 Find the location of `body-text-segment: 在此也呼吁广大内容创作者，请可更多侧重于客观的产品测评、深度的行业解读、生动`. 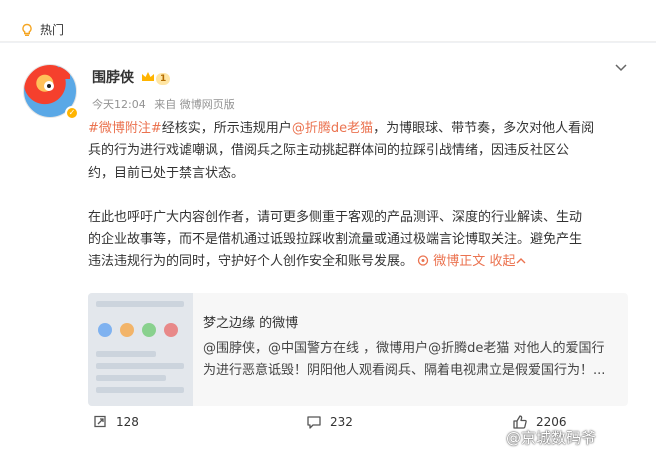

body-text-segment: 在此也呼吁广大内容创作者，请可更多侧重于客观的产品测评、深度的行业解读、生动 is located at coordinates (335, 217).